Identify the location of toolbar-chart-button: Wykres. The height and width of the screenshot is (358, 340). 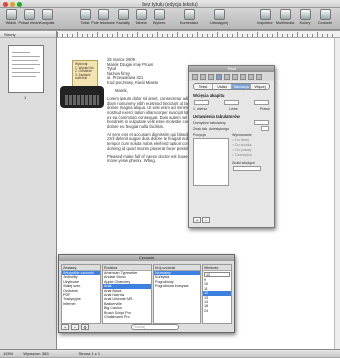
(159, 17).